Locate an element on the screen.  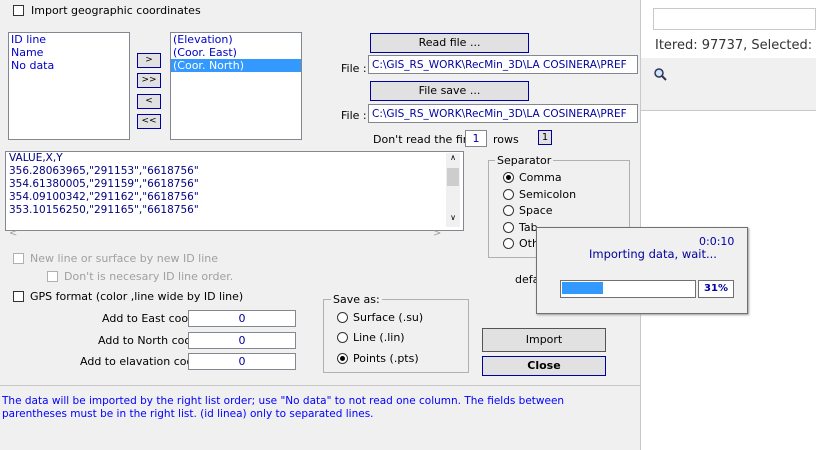
move-all-left-button: << is located at coordinates (149, 121).